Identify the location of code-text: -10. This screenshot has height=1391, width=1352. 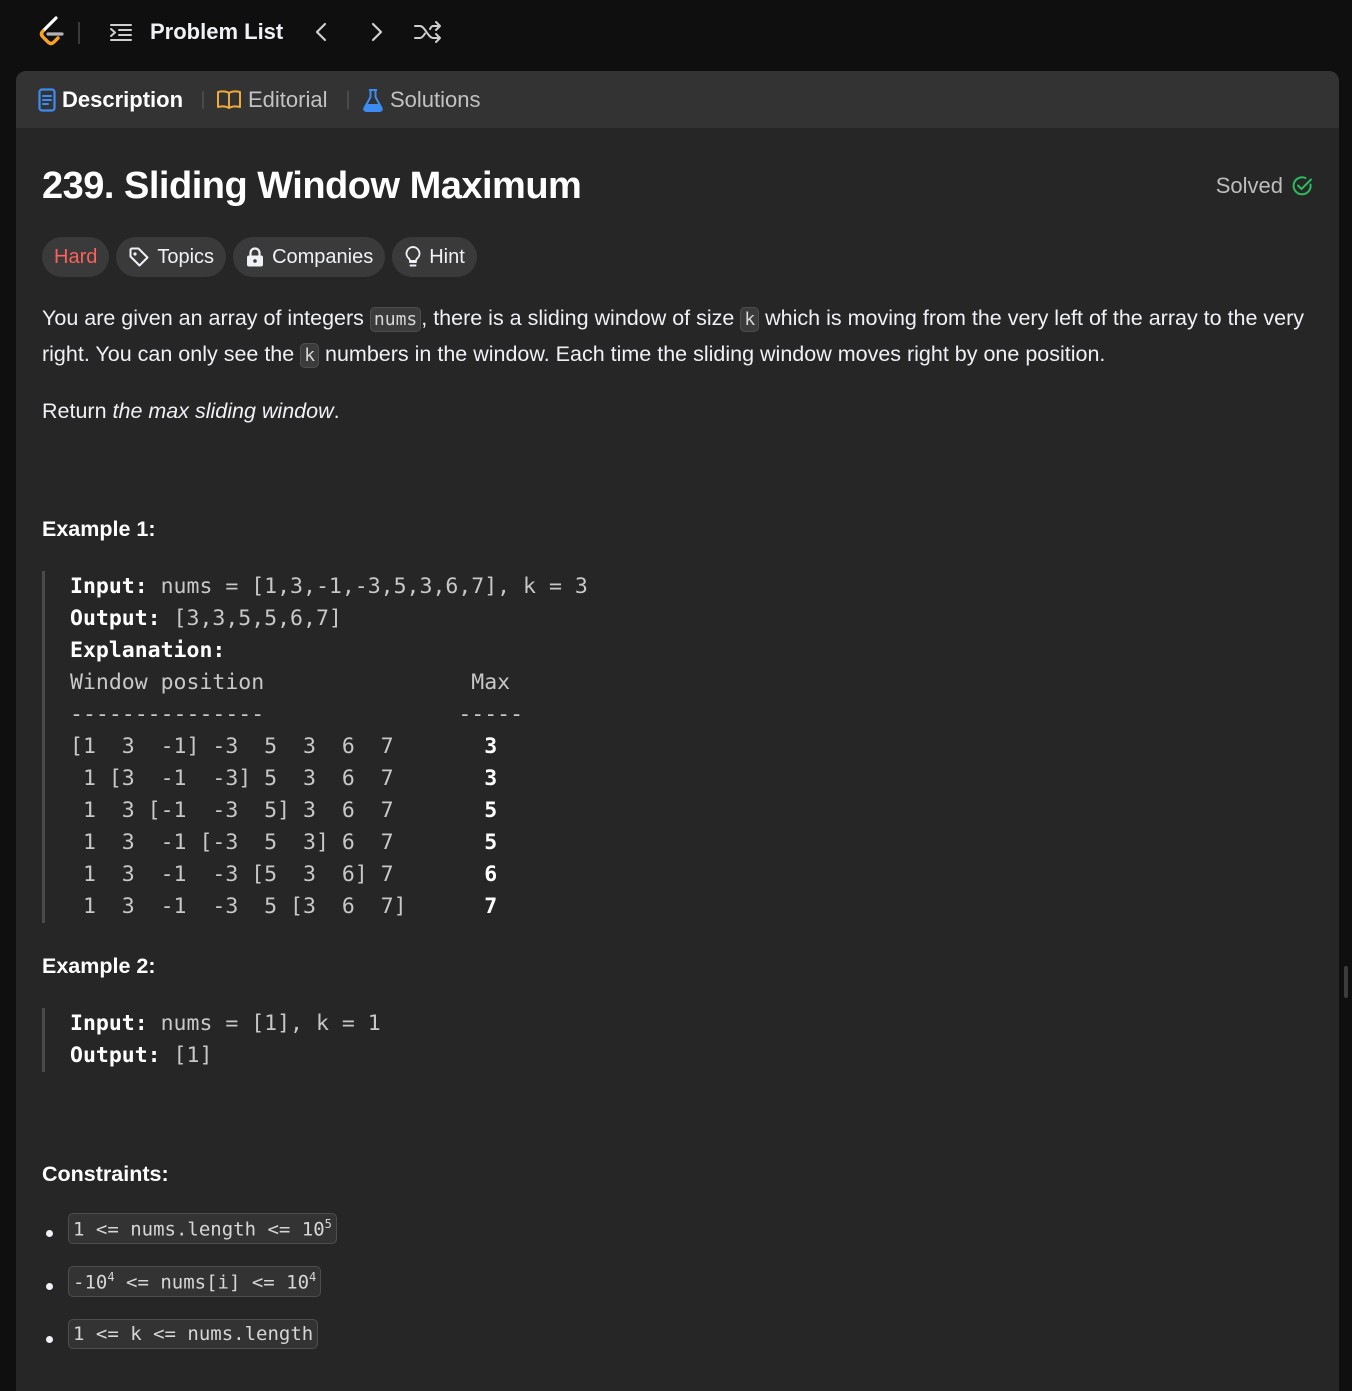
(90, 1282).